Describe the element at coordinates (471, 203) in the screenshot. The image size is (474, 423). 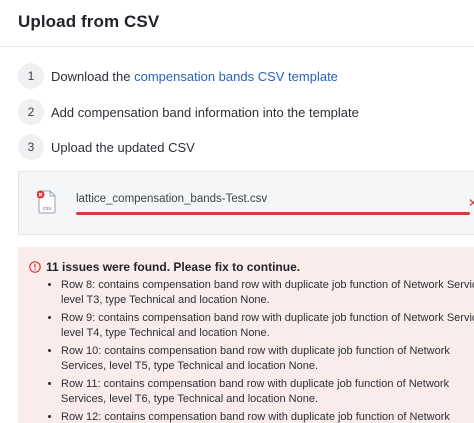
I see `close-icon: ✕` at that location.